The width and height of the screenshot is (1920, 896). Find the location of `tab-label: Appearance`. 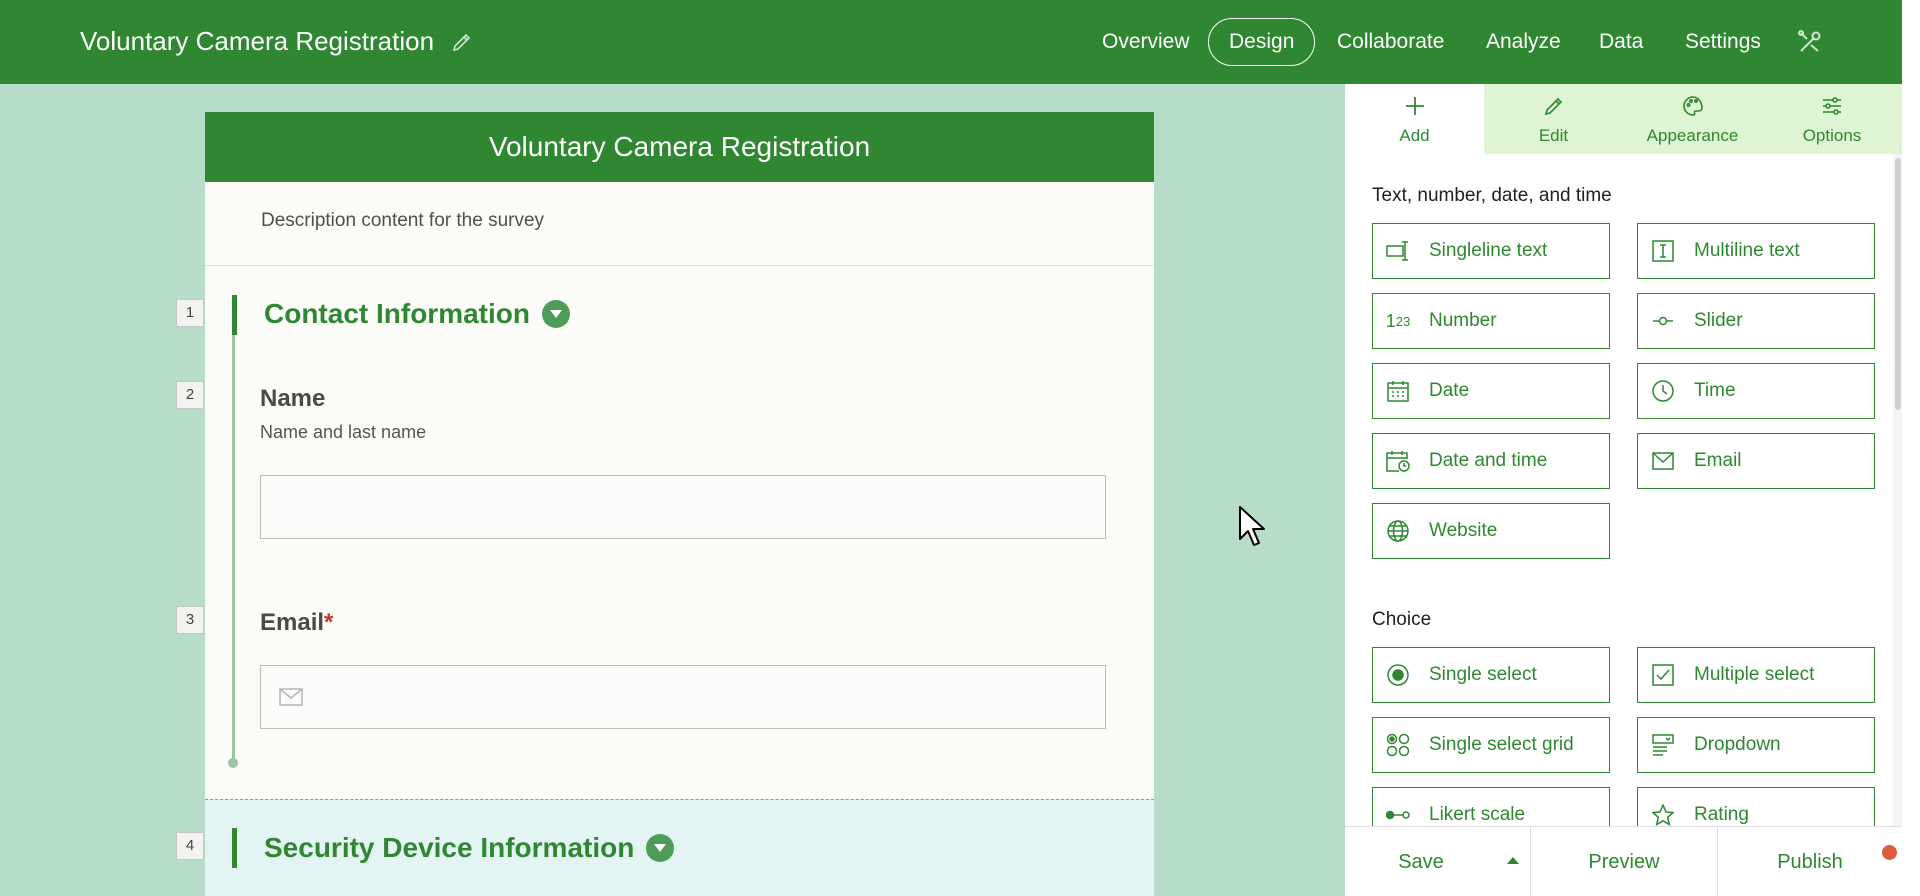

tab-label: Appearance is located at coordinates (1692, 135).